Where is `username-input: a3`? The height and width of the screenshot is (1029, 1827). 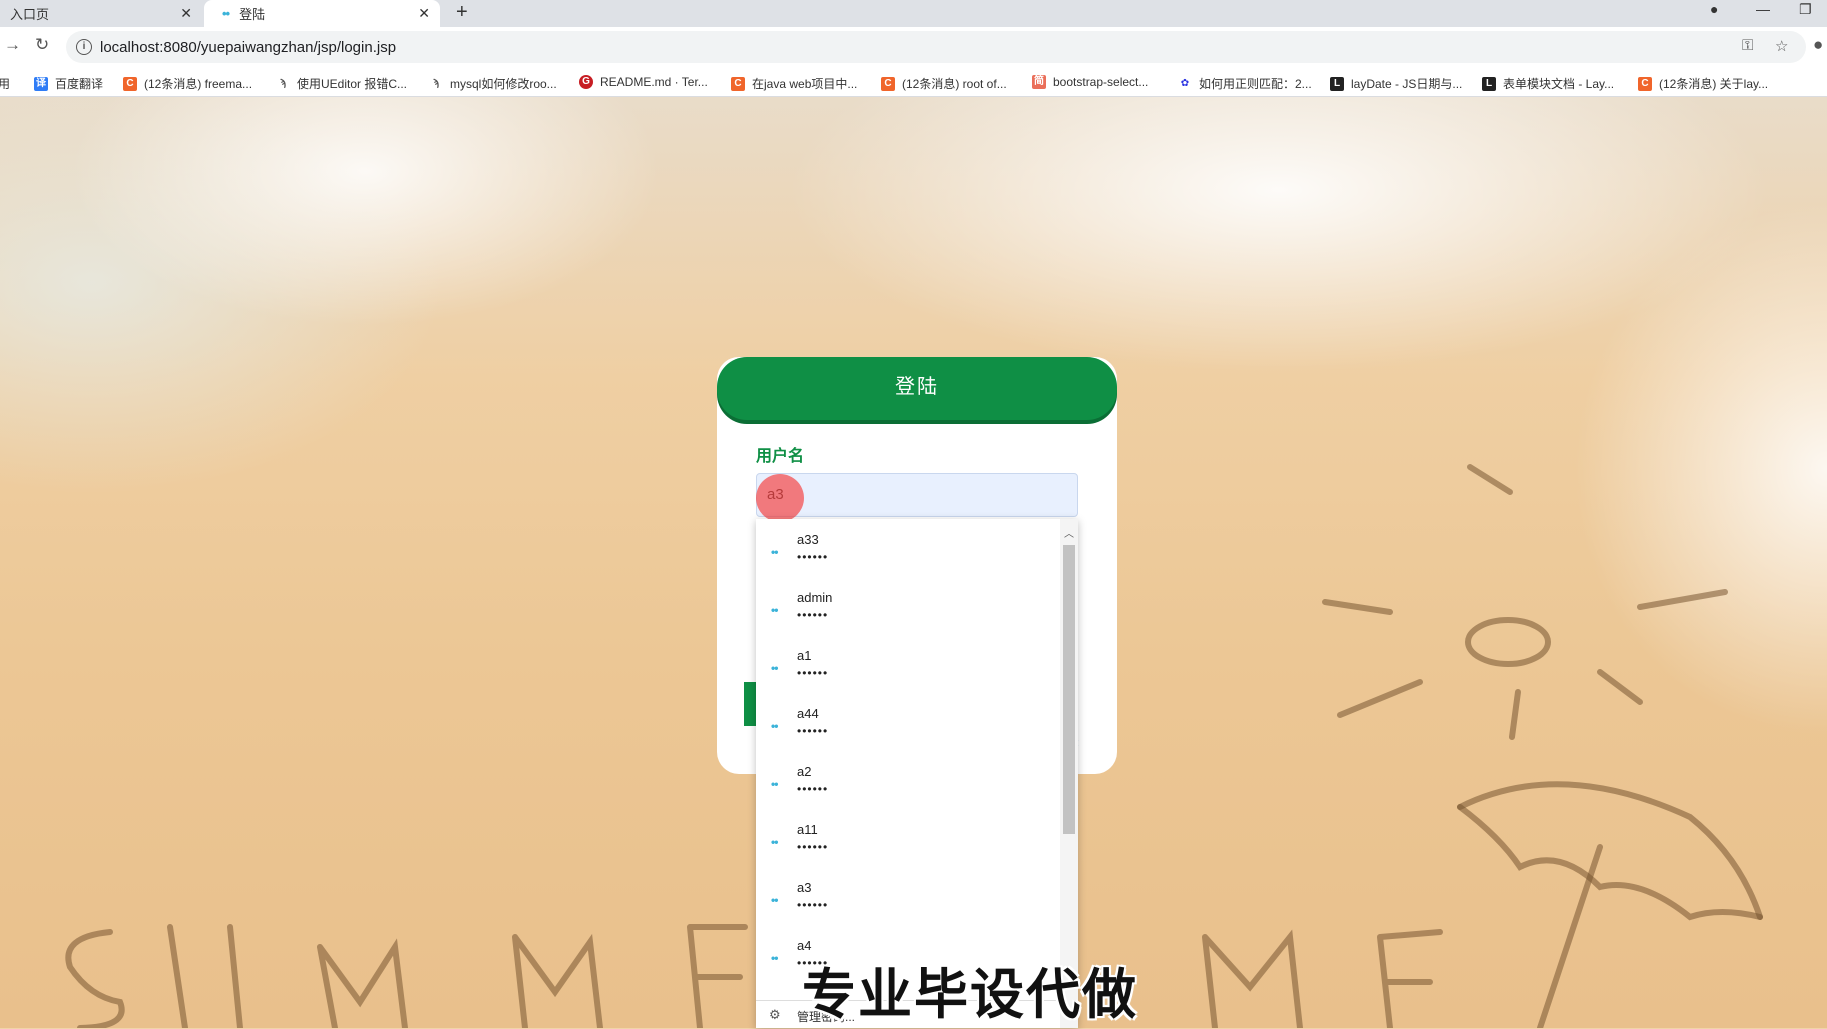 username-input: a3 is located at coordinates (917, 495).